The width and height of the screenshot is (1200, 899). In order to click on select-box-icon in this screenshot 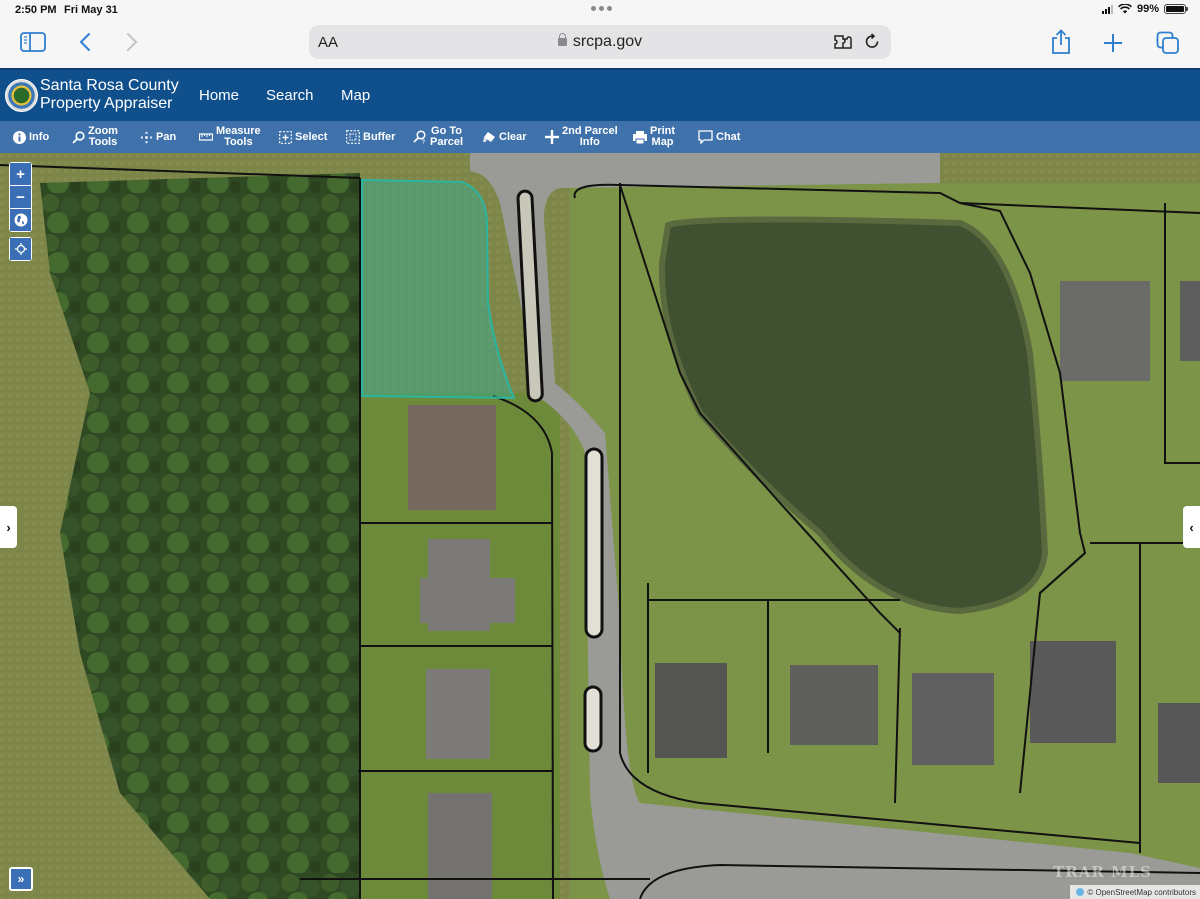, I will do `click(285, 137)`.